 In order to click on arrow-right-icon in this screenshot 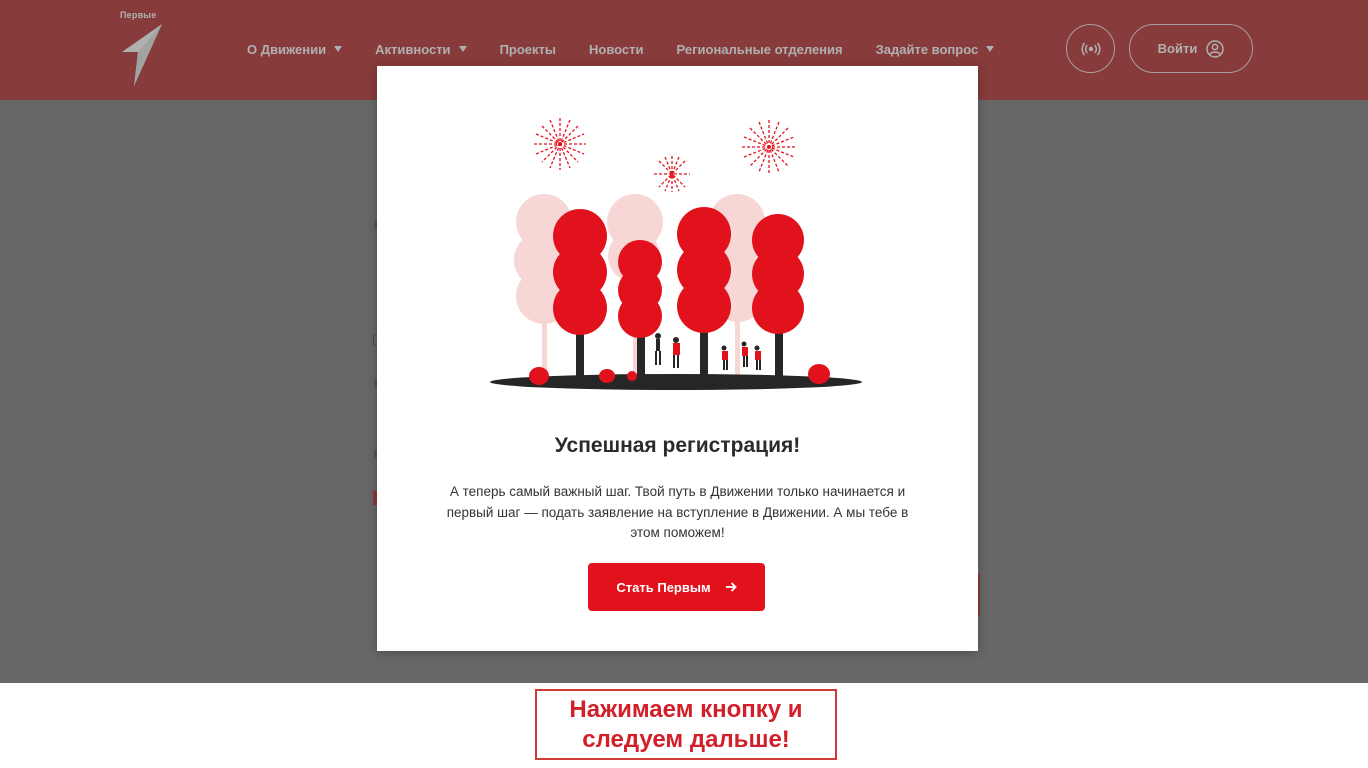, I will do `click(731, 587)`.